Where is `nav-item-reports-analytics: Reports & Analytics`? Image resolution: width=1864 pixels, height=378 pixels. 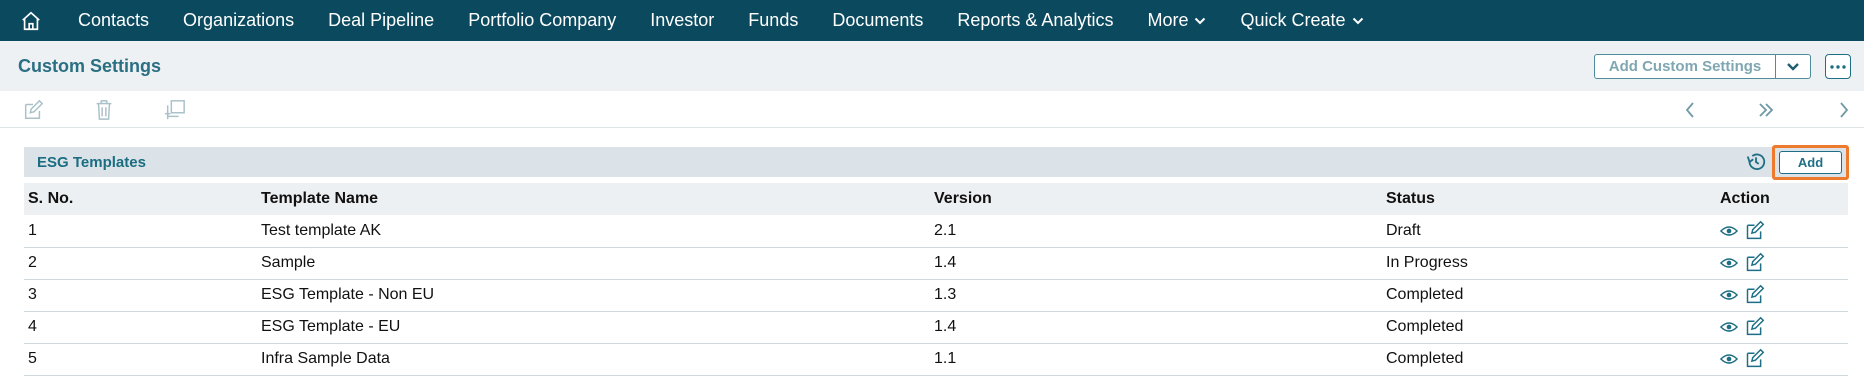
nav-item-reports-analytics: Reports & Analytics is located at coordinates (1035, 20).